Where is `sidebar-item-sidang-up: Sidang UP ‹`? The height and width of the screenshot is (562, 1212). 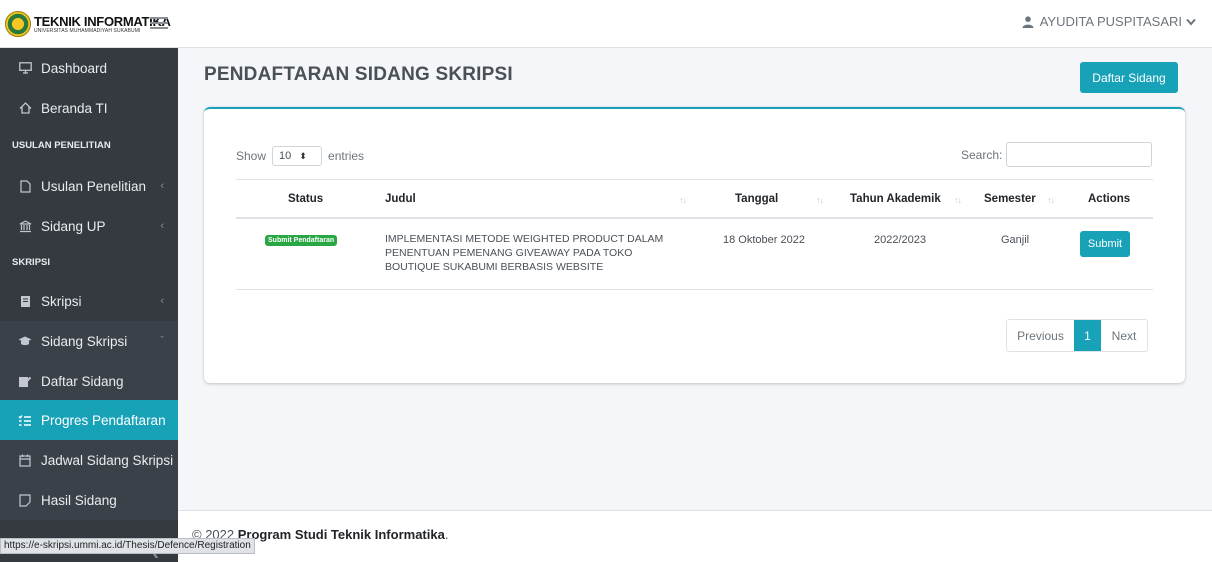
sidebar-item-sidang-up: Sidang UP ‹ is located at coordinates (89, 226).